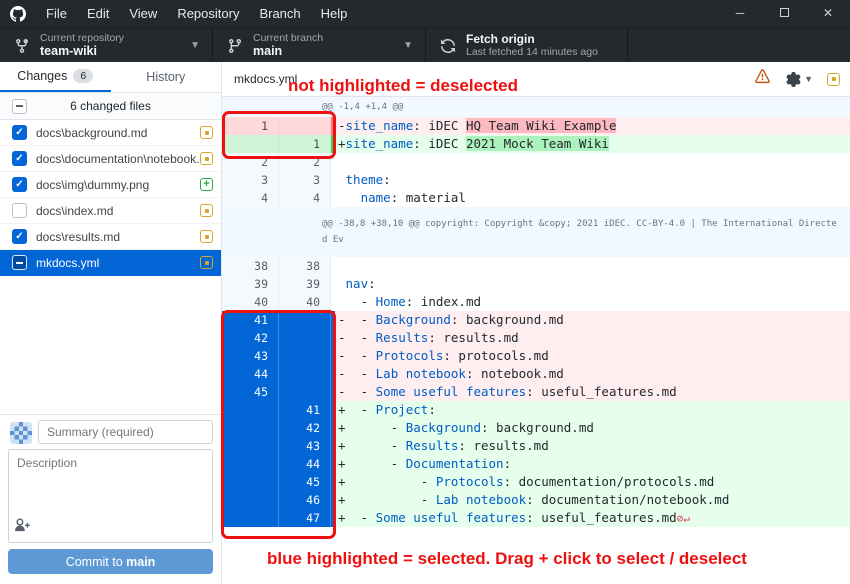  I want to click on diff-line: 1 -site_name: iDEC HQ Team Wiki Example, so click(536, 126).